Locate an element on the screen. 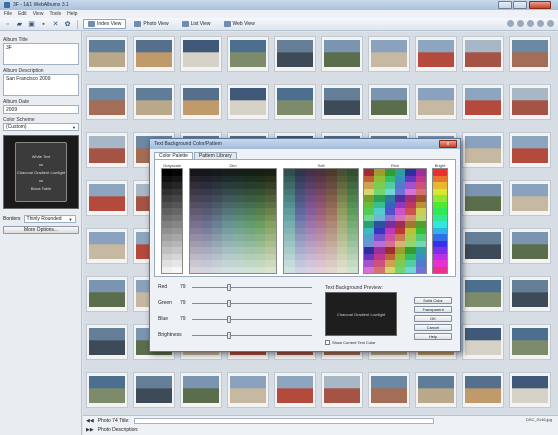 This screenshot has height=435, width=558. menu-view: View is located at coordinates (38, 14).